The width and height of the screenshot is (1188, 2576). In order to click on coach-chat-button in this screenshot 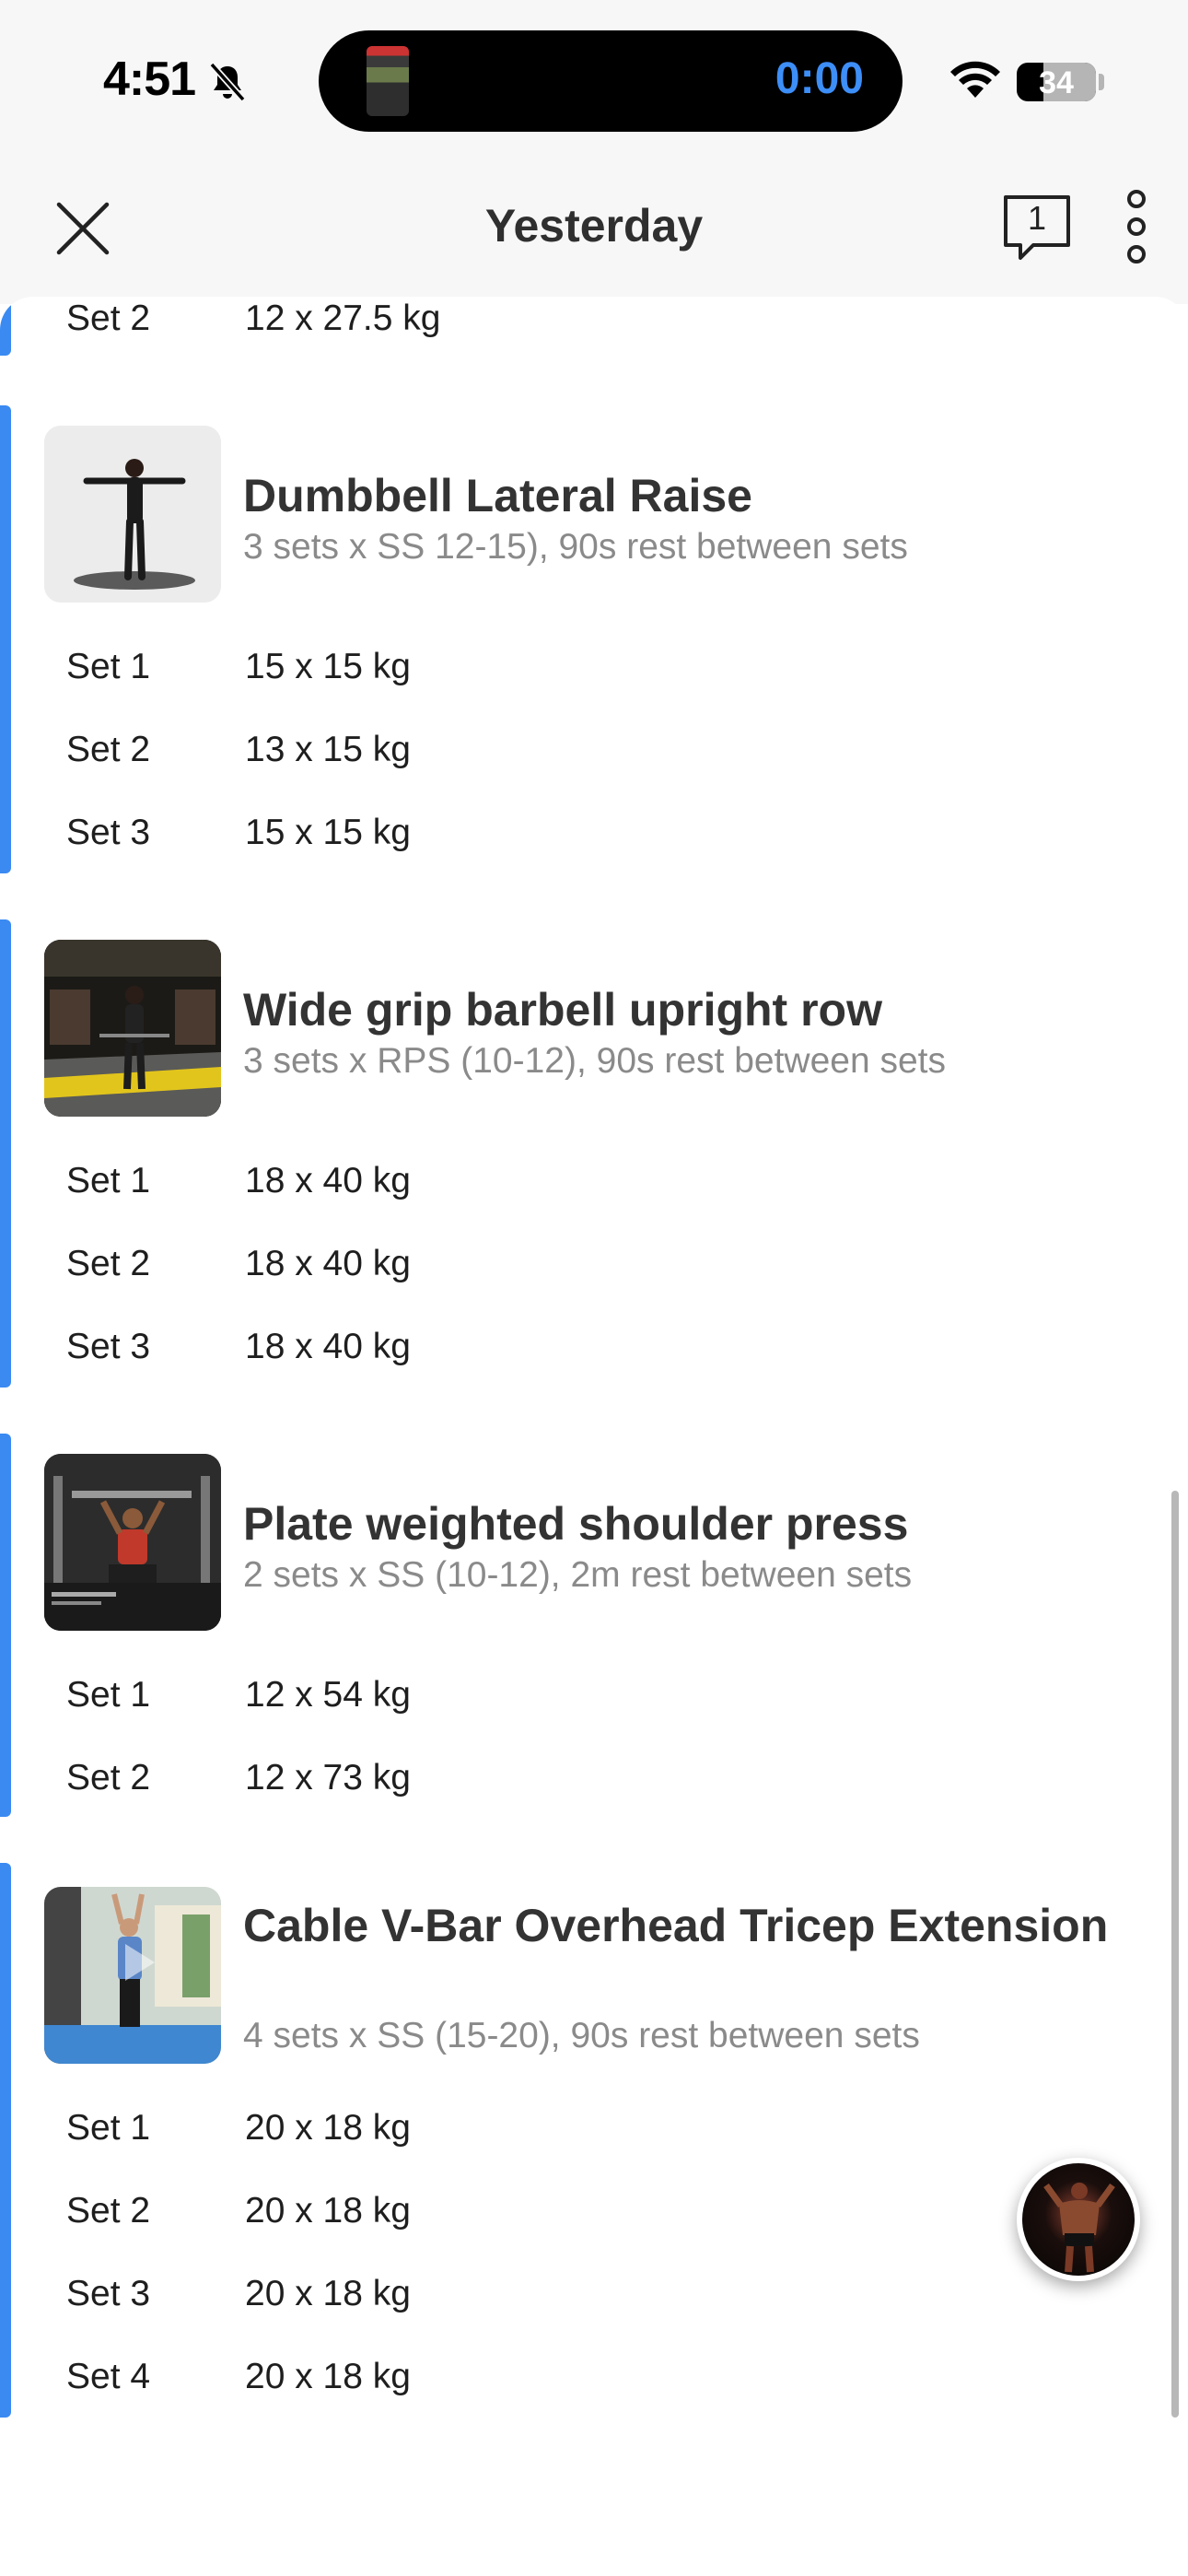, I will do `click(1078, 2219)`.